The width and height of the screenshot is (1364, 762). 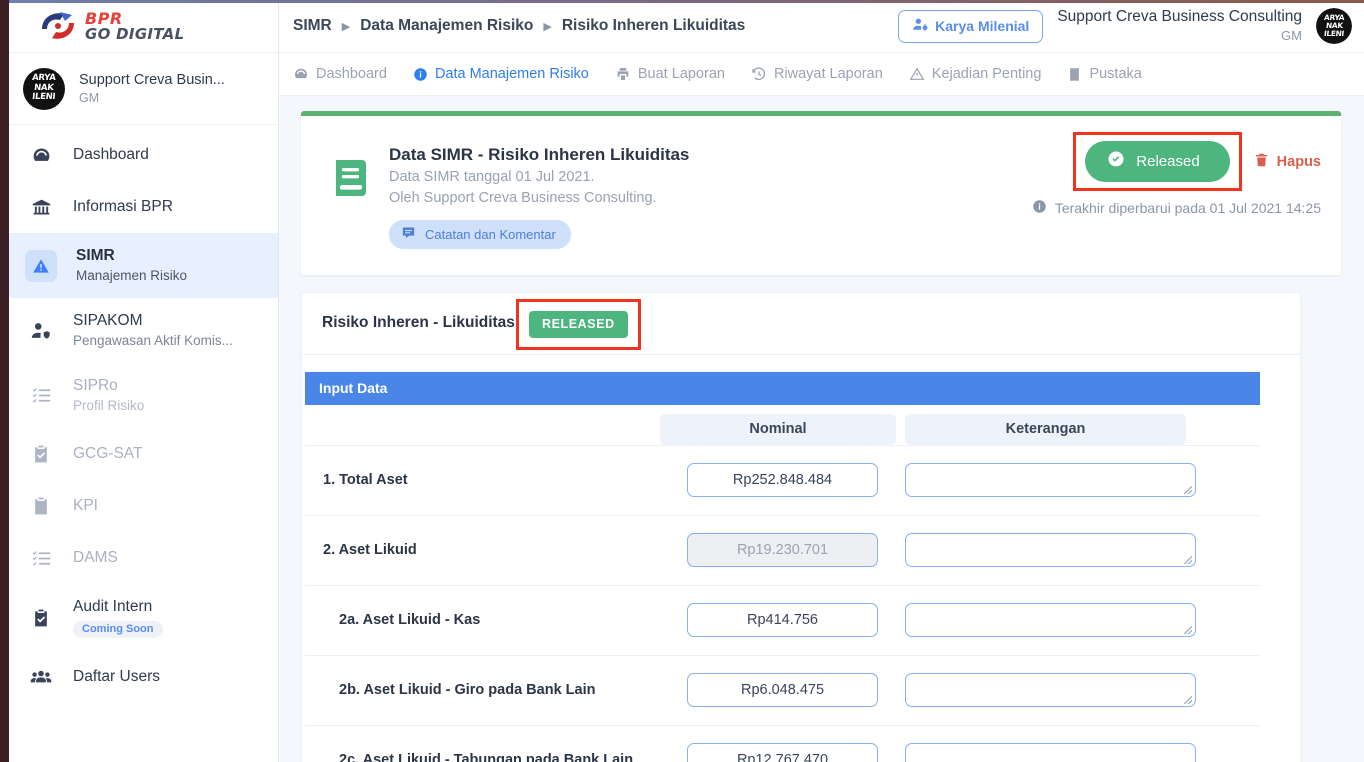 I want to click on row-label: 1. Total Aset, so click(x=365, y=480).